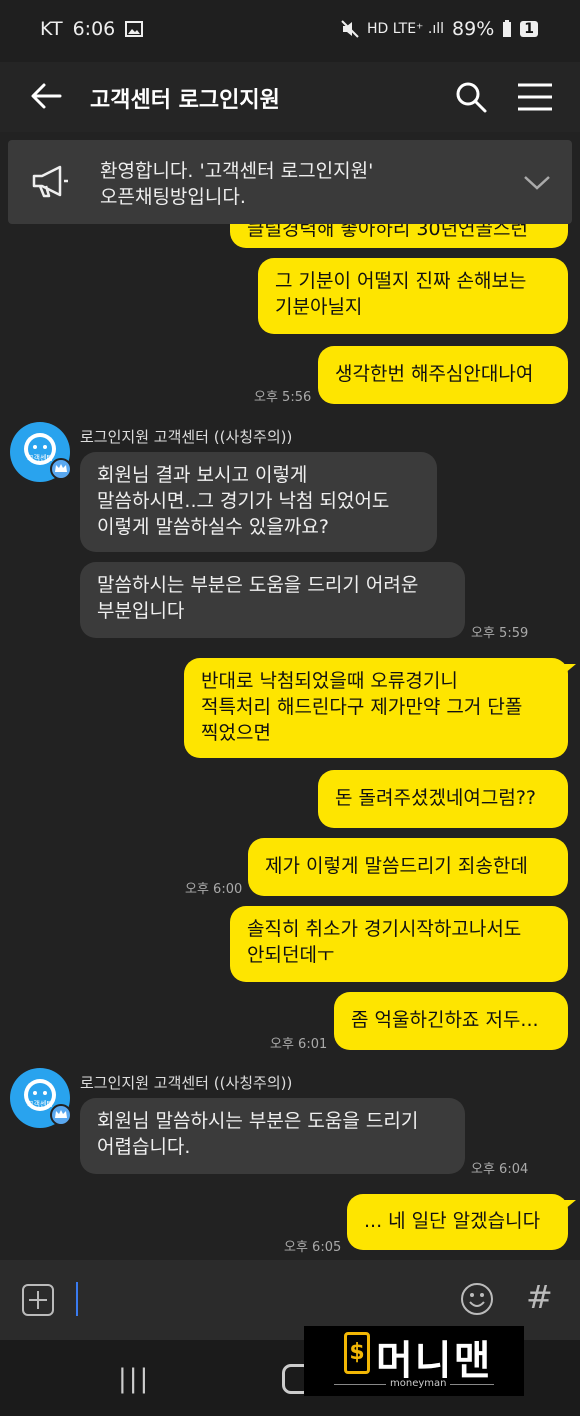 Image resolution: width=580 pixels, height=1416 pixels. I want to click on notice-banner: 환영합니다. '고객센터 로그인지원' 오픈채팅방입니다., so click(290, 182).